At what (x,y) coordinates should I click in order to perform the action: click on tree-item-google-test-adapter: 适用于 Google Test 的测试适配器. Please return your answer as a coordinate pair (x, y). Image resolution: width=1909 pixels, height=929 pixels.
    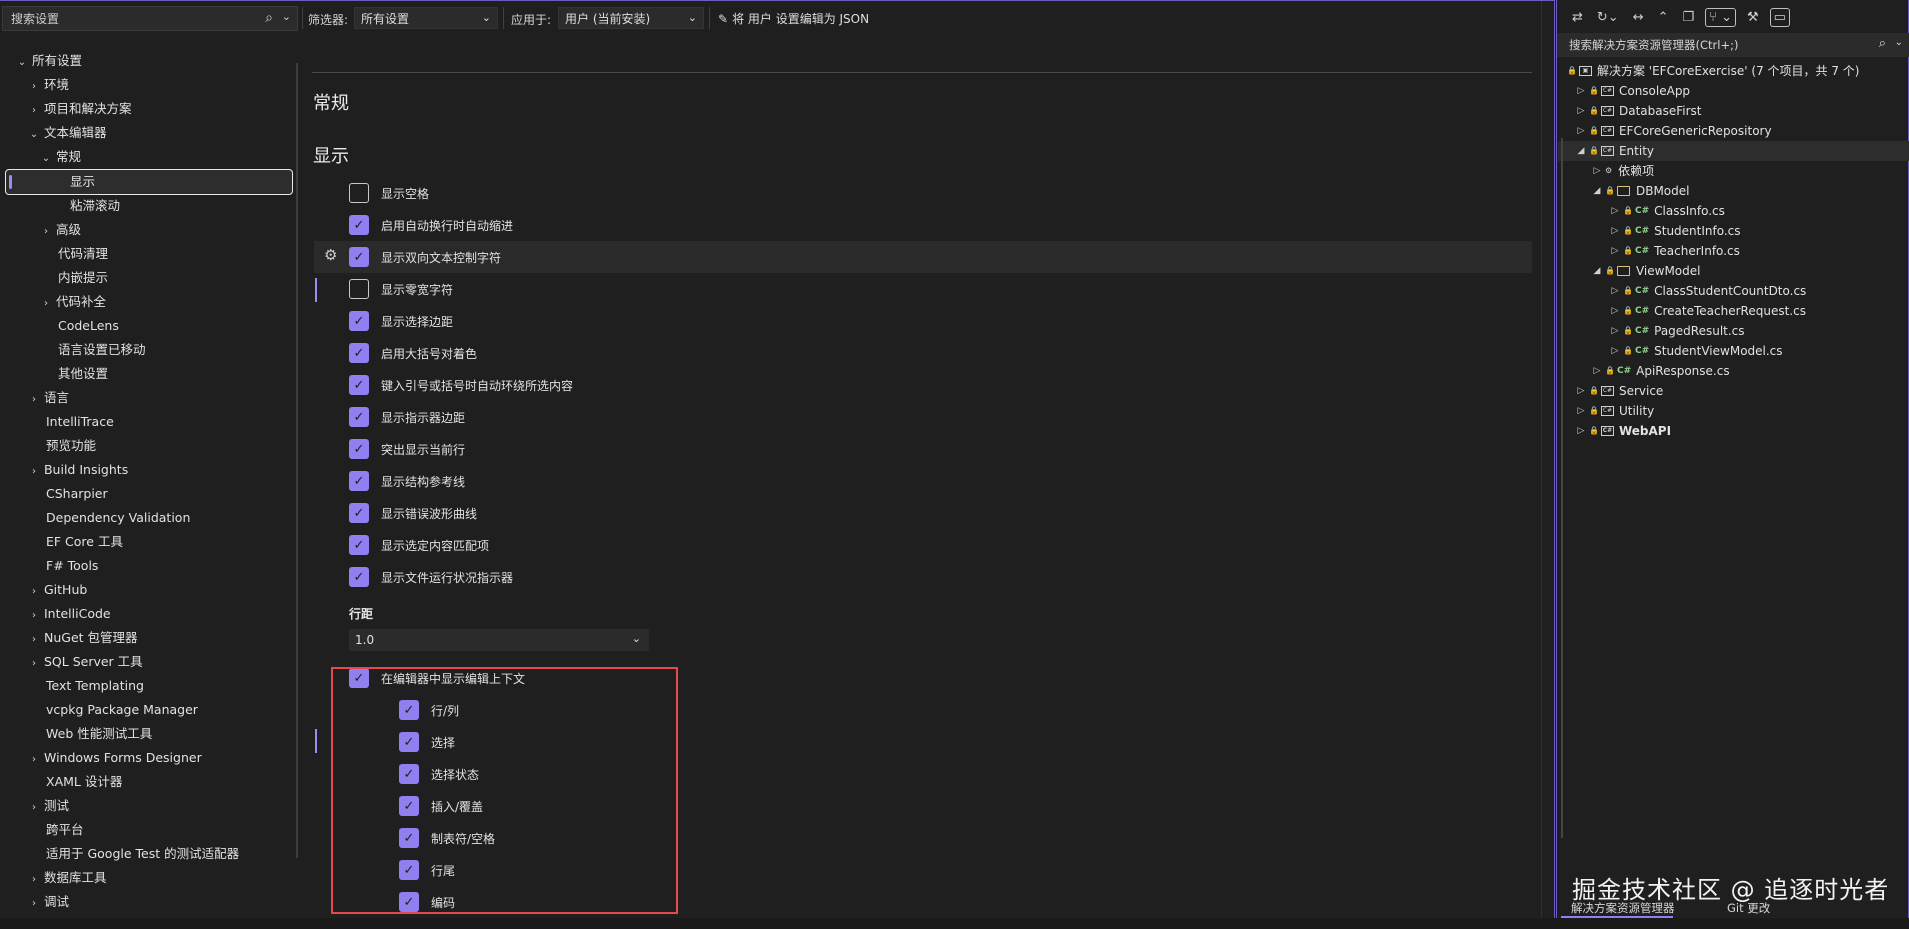
    Looking at the image, I should click on (142, 854).